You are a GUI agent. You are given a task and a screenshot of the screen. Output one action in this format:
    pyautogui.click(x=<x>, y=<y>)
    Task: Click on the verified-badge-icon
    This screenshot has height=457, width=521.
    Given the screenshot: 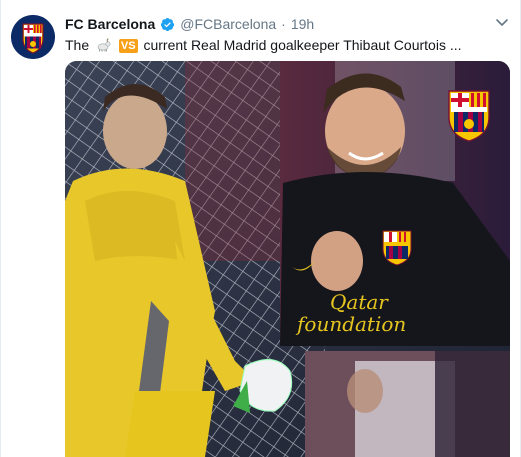 What is the action you would take?
    pyautogui.click(x=168, y=24)
    